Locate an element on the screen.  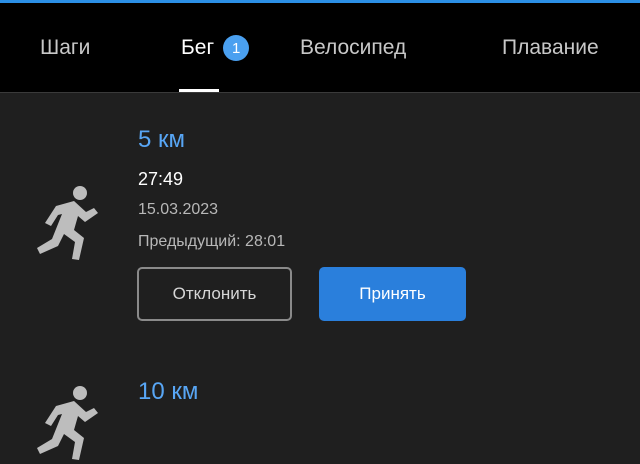
decline-button: Отклонить is located at coordinates (214, 294).